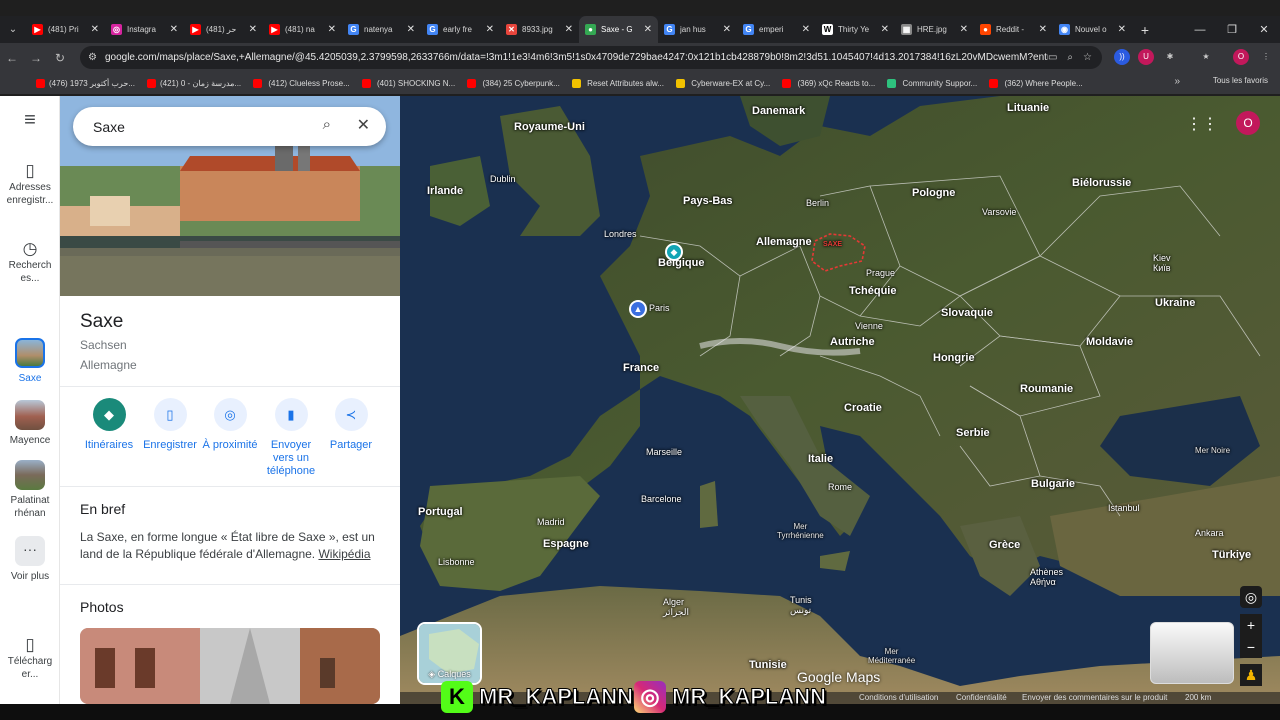  What do you see at coordinates (65, 29) in the screenshot?
I see `browser-tab: ▶ (481) Pri ✕` at bounding box center [65, 29].